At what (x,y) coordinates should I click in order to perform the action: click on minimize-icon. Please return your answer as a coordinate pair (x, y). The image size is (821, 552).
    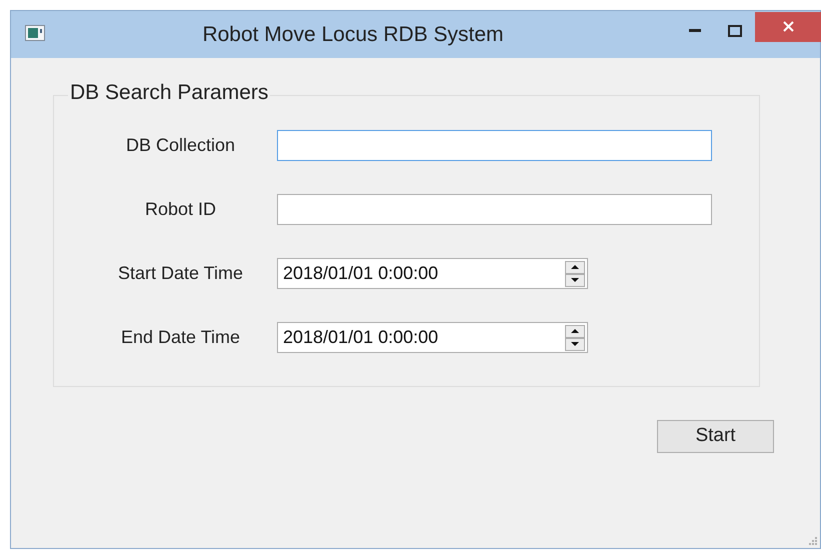
    Looking at the image, I should click on (695, 30).